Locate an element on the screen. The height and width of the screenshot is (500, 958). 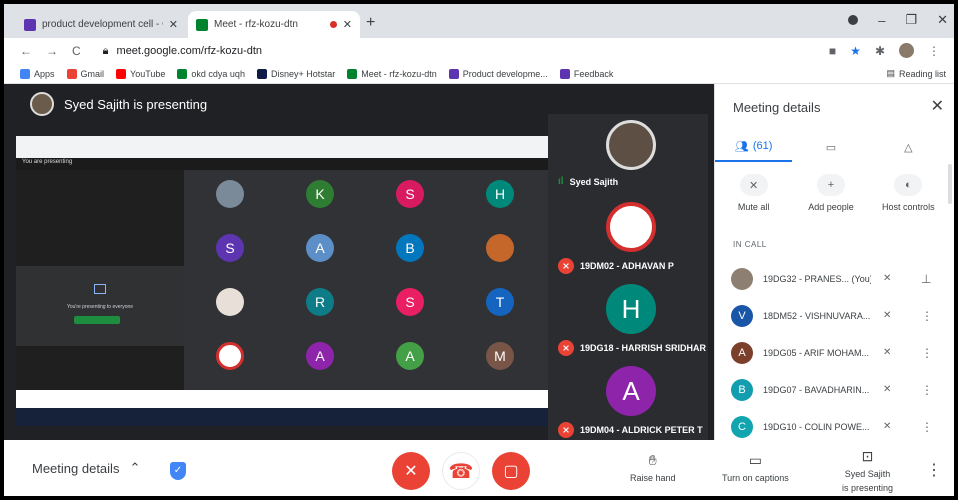
host-controls-button: ◐ Host controls is located at coordinates (908, 193).